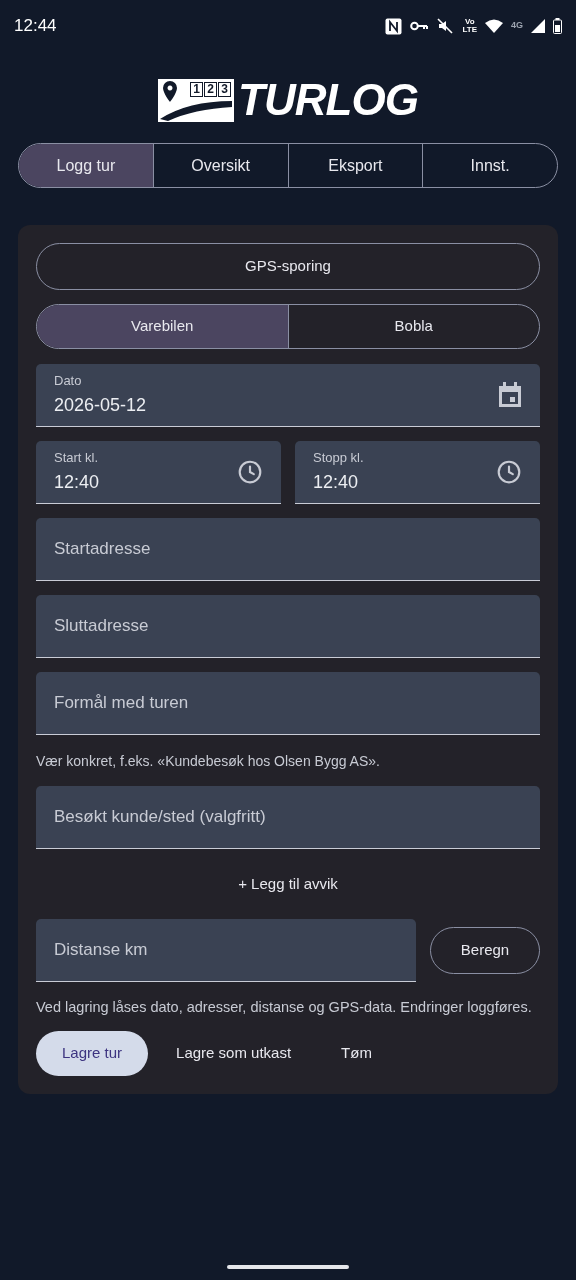 This screenshot has height=1280, width=576. Describe the element at coordinates (288, 626) in the screenshot. I see `address-field: Sluttadresse` at that location.